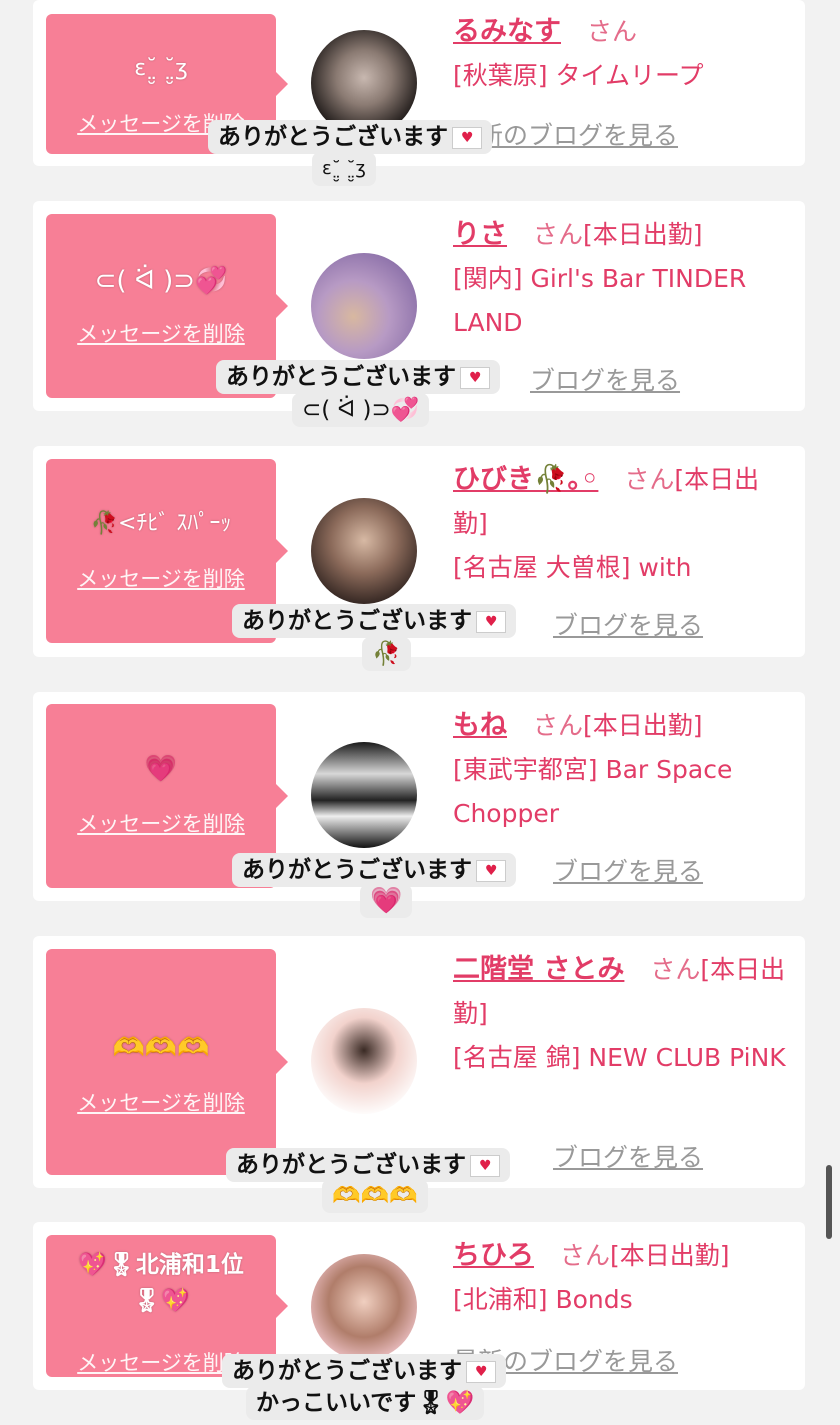 The image size is (840, 1425). I want to click on shop-name: [北浦和] Bonds, so click(543, 1299).